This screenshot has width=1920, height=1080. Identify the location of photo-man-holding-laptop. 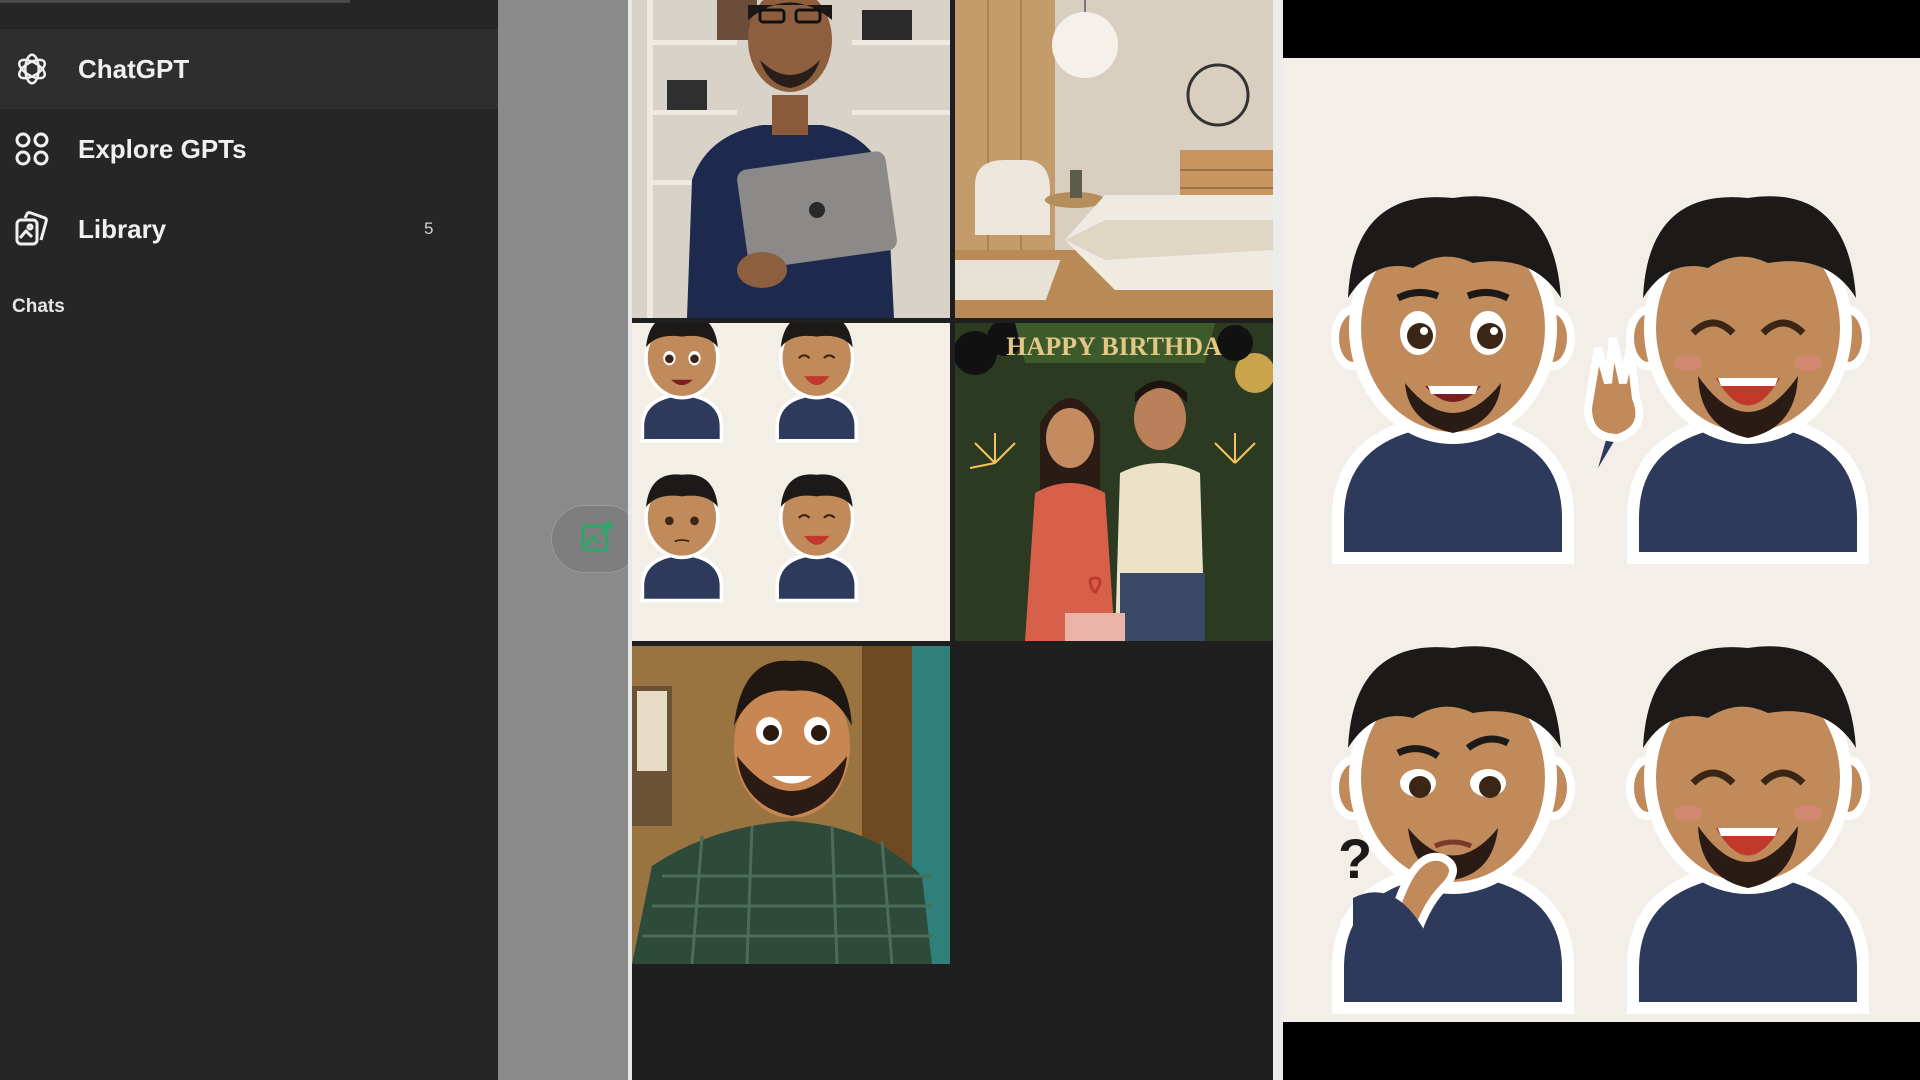
(791, 159).